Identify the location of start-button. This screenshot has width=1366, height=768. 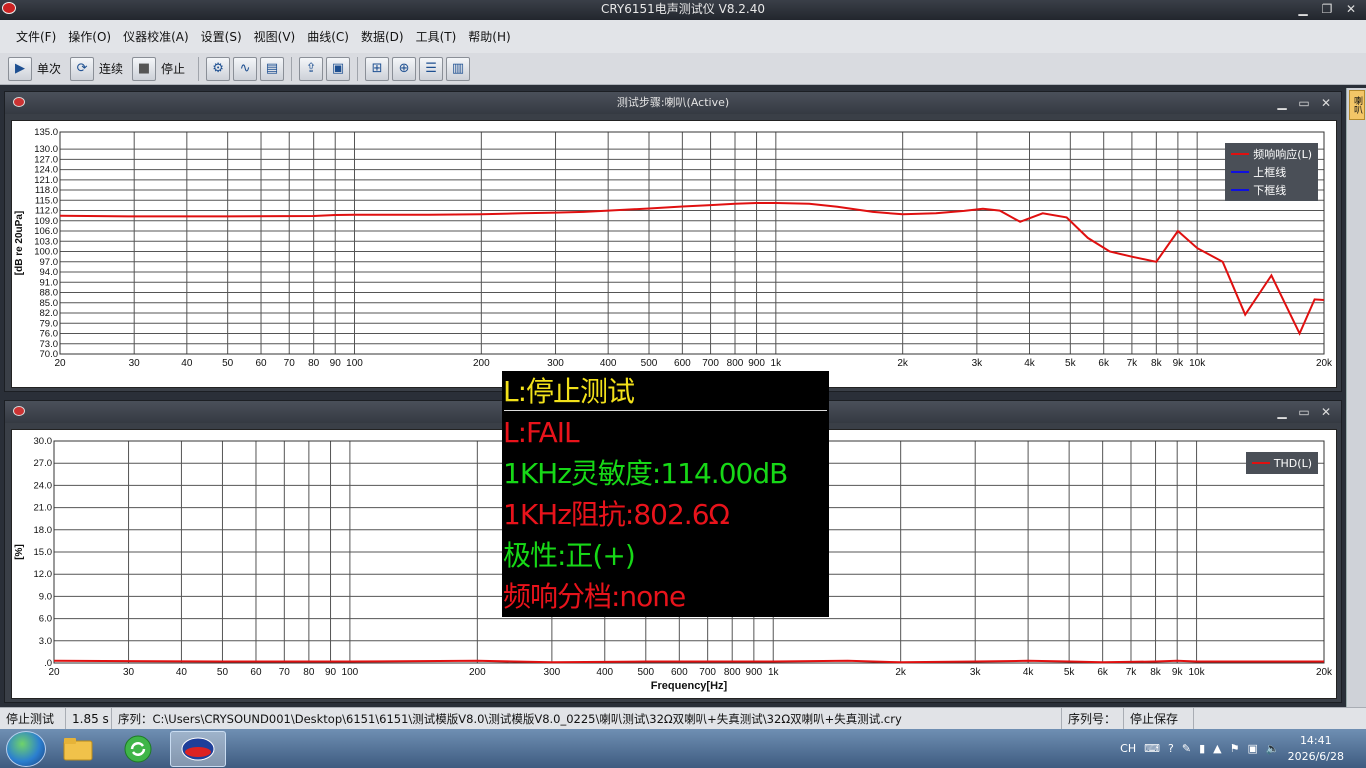
(26, 748).